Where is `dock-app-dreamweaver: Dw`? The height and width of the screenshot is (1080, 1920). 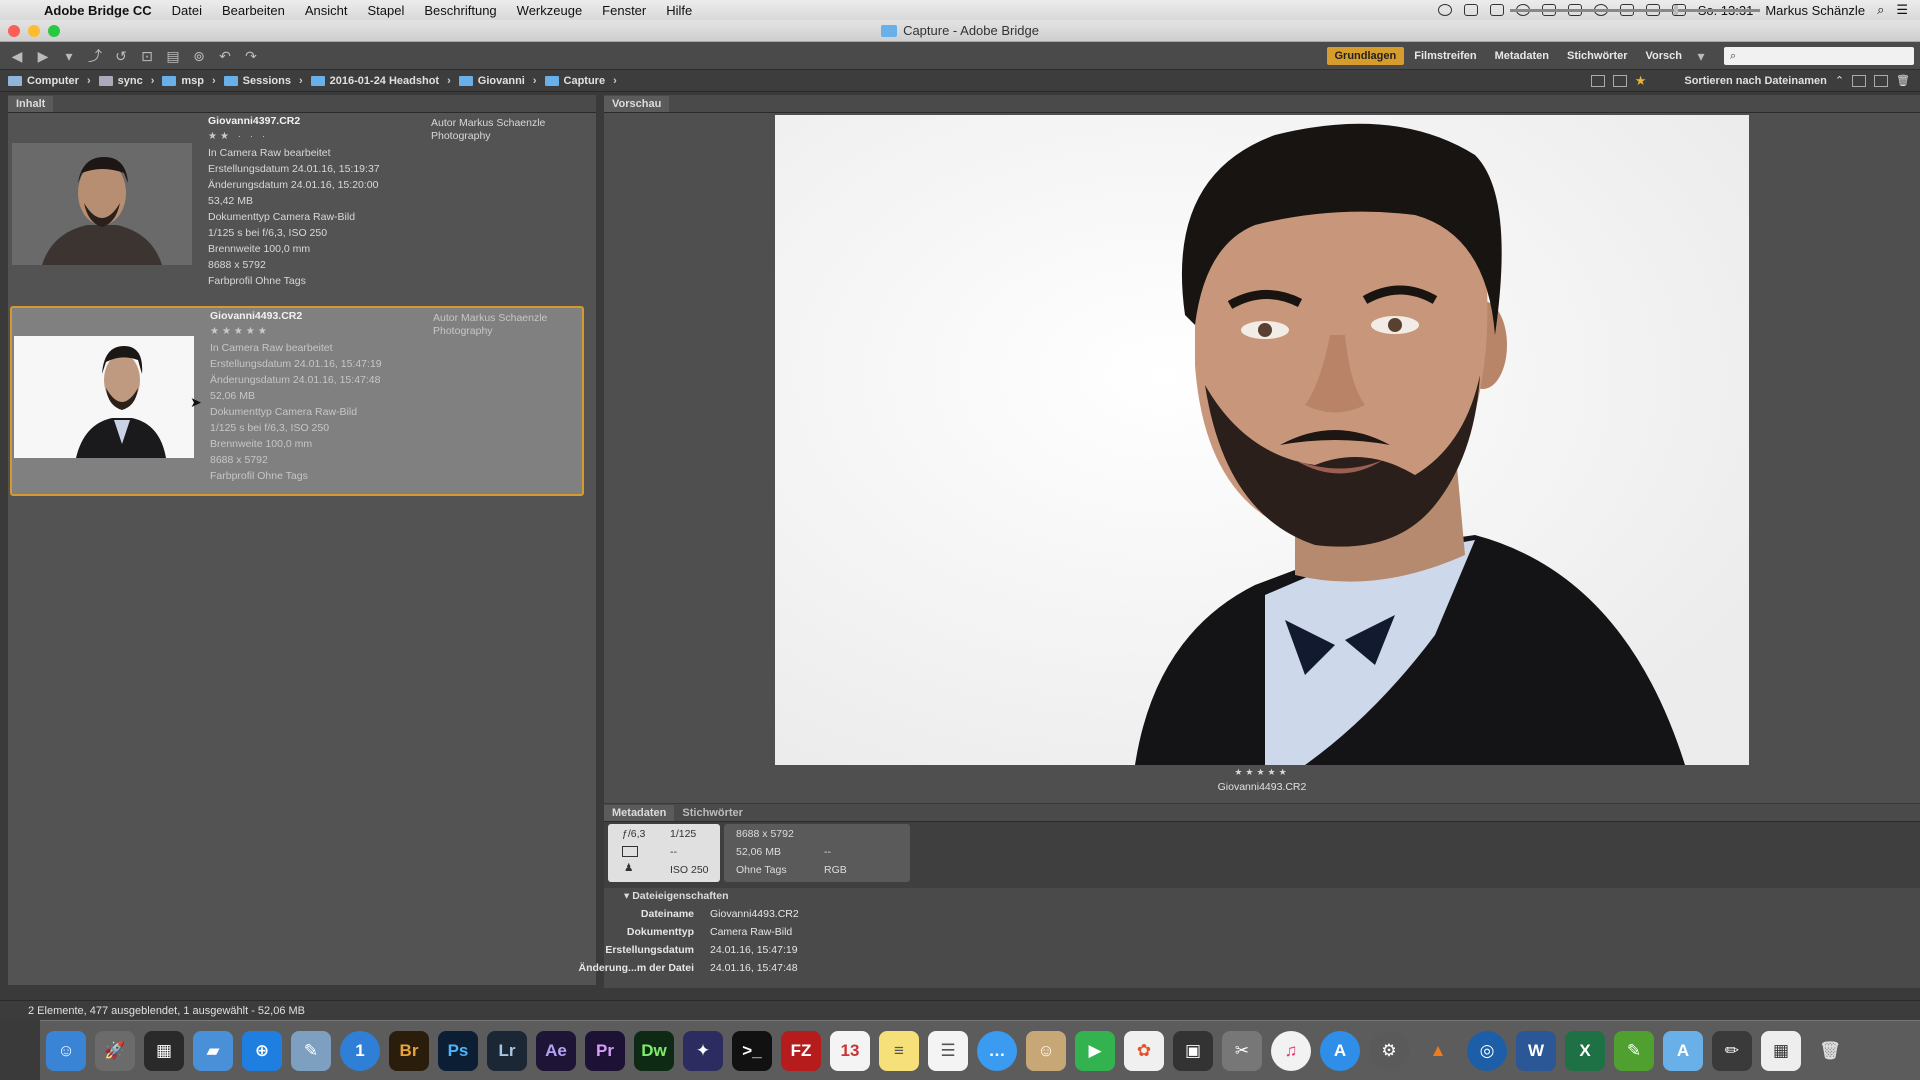
dock-app-dreamweaver: Dw is located at coordinates (654, 1050).